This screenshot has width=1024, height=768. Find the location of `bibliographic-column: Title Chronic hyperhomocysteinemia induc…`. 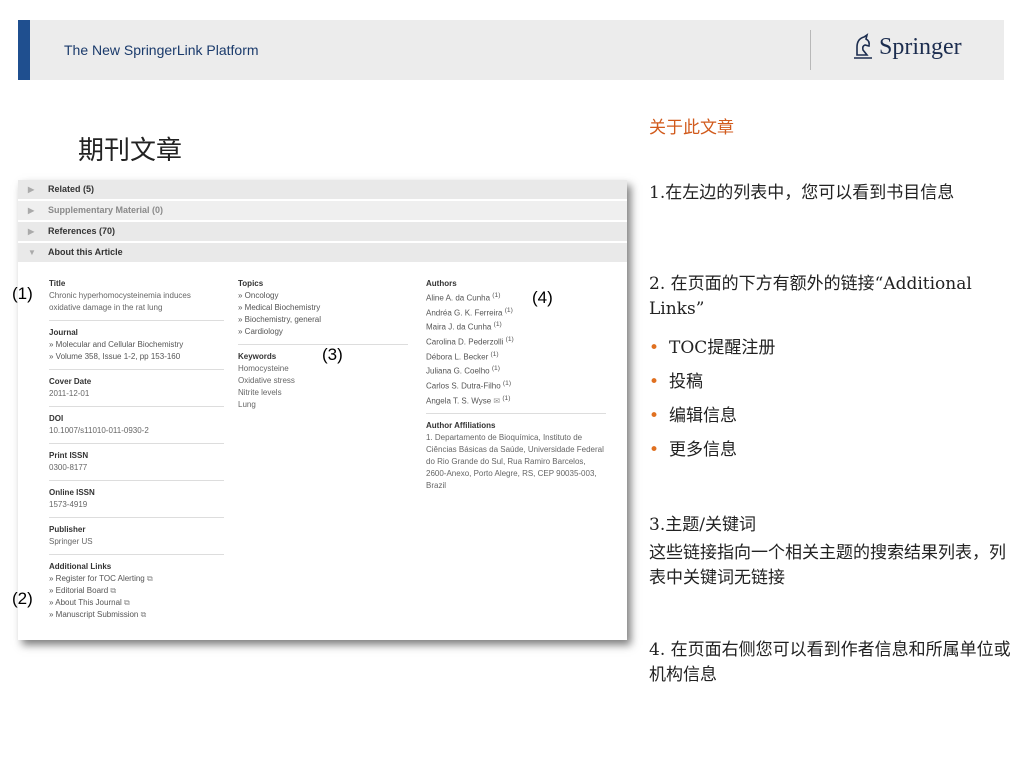

bibliographic-column: Title Chronic hyperhomocysteinemia induc… is located at coordinates (136, 449).